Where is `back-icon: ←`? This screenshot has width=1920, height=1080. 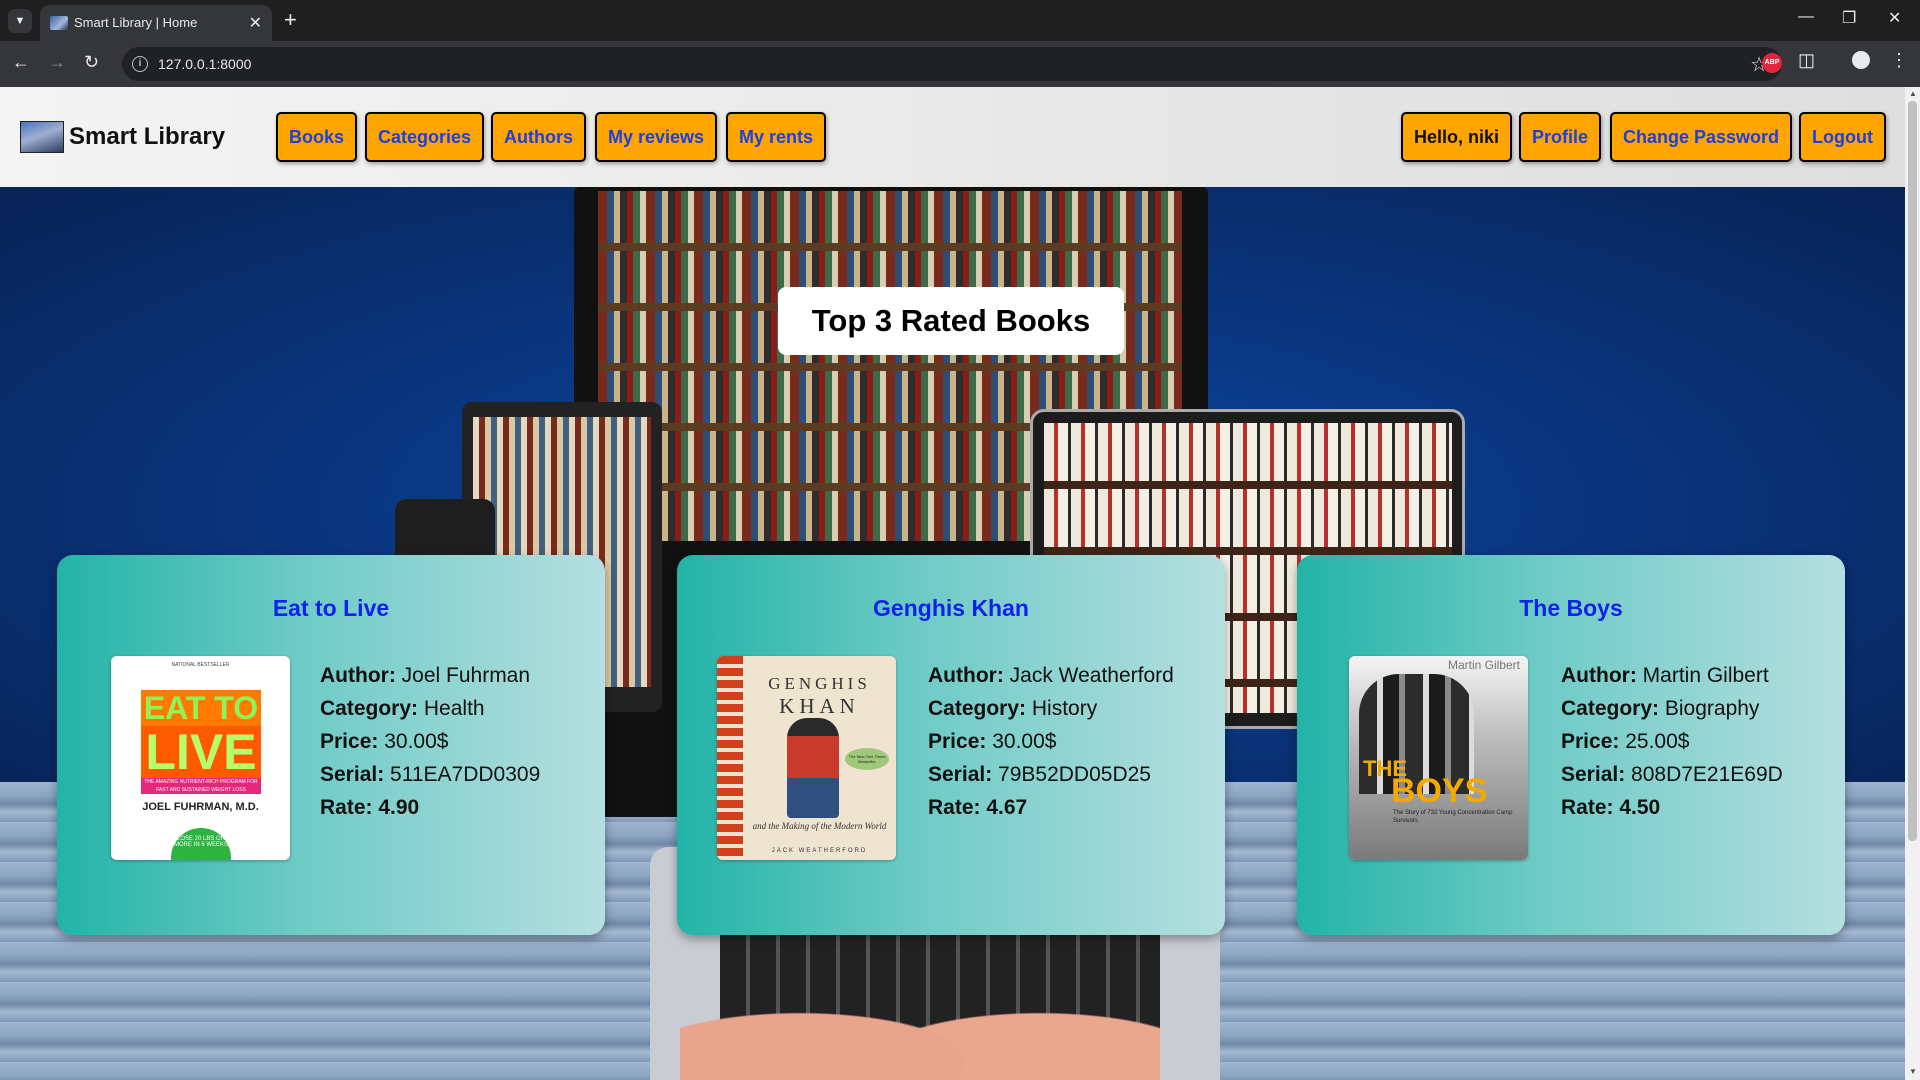 back-icon: ← is located at coordinates (21, 62).